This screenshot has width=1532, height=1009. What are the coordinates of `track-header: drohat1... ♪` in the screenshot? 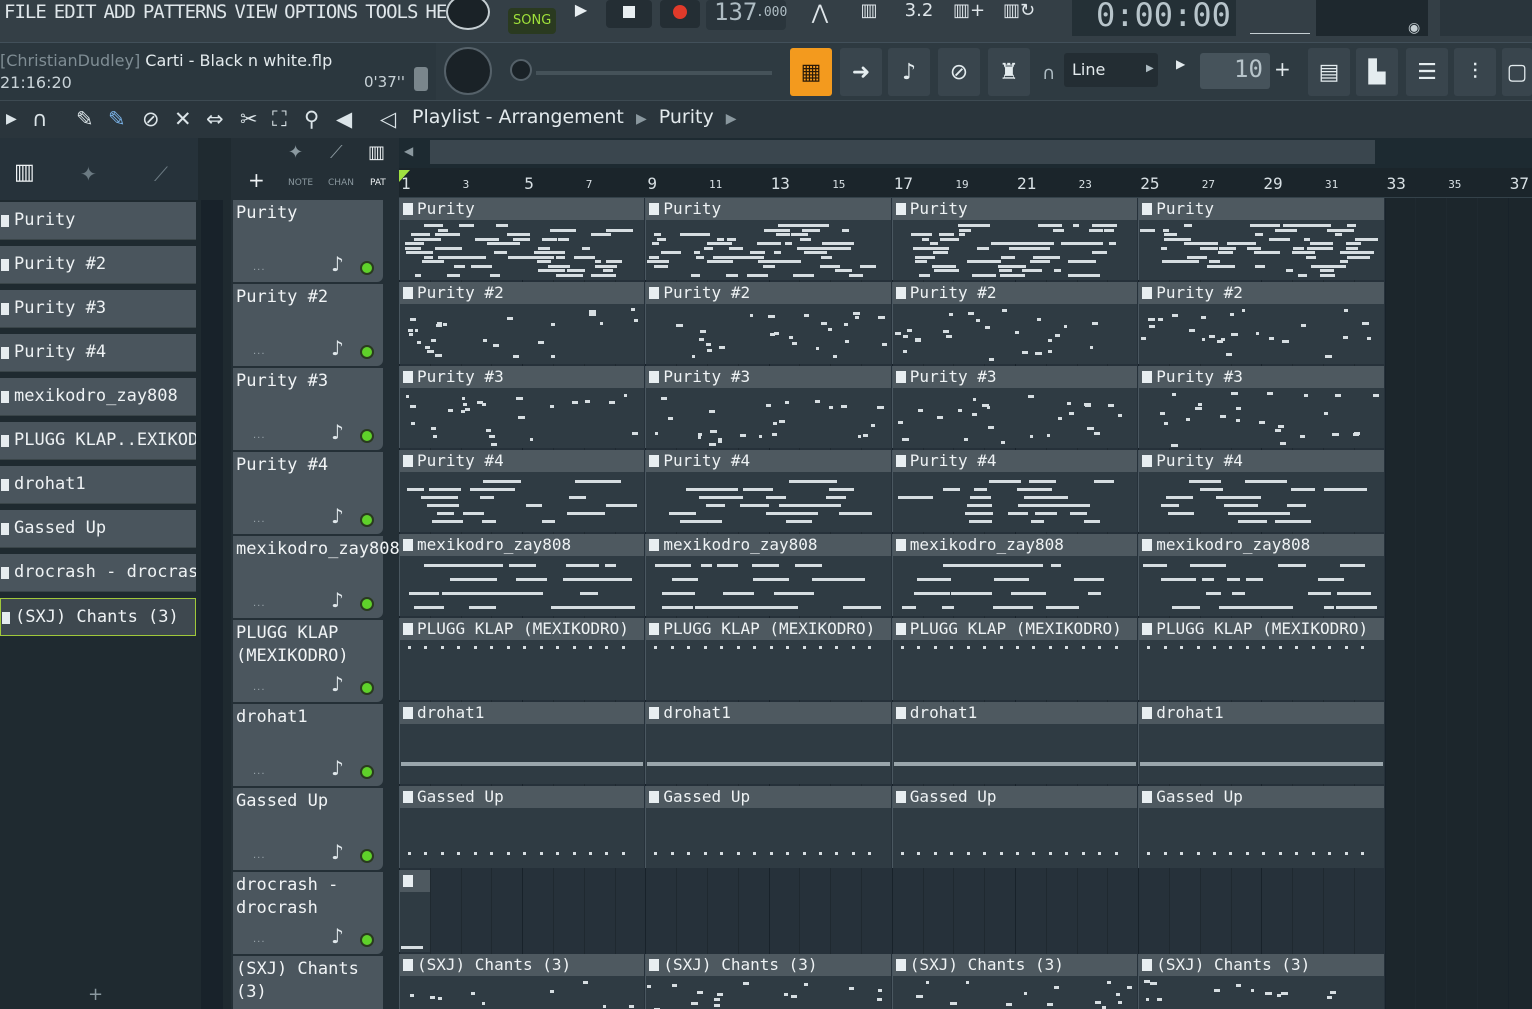 It's located at (308, 745).